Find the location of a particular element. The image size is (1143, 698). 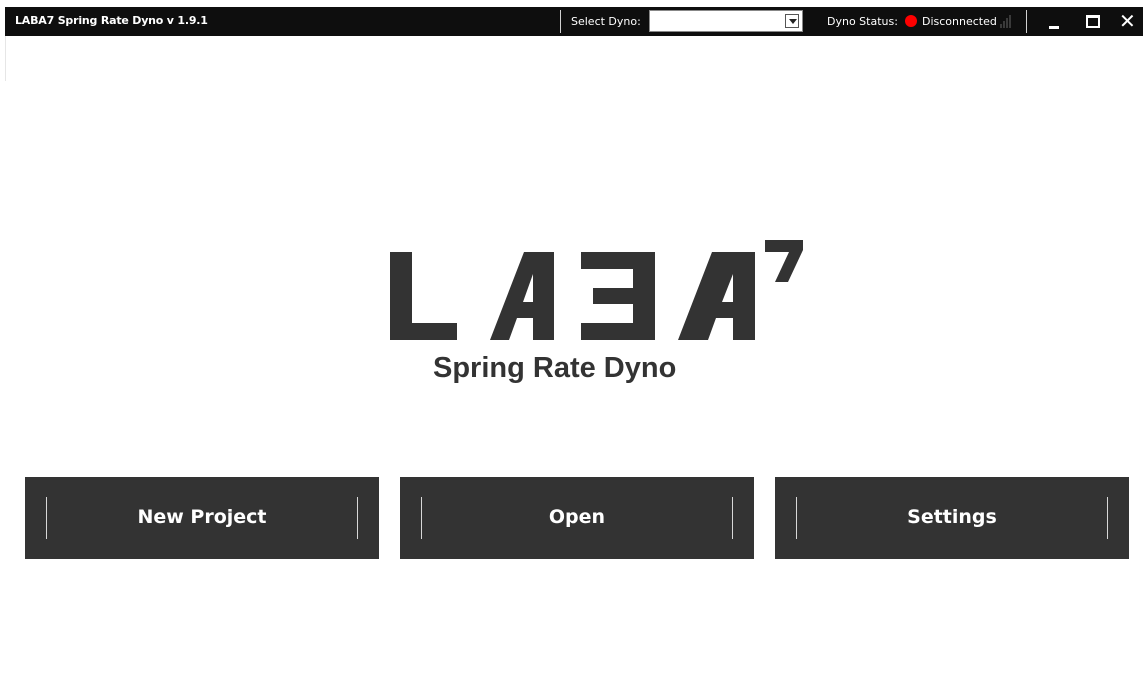

select-dyno-dropdown is located at coordinates (726, 21).